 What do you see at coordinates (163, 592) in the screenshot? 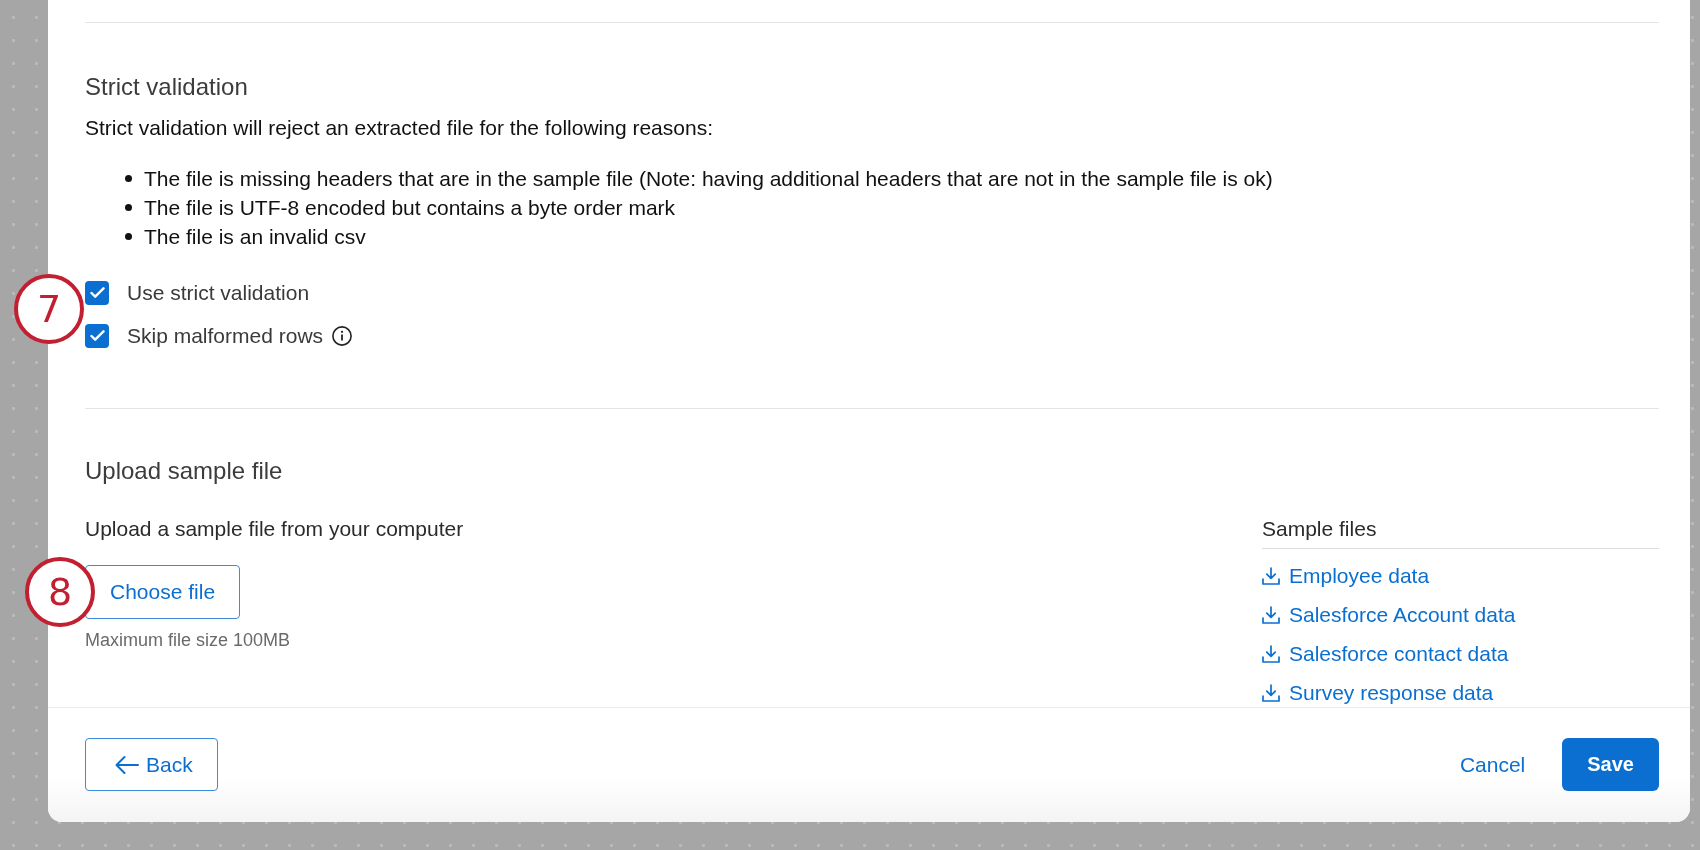
I see `choose-file-button: Choose file` at bounding box center [163, 592].